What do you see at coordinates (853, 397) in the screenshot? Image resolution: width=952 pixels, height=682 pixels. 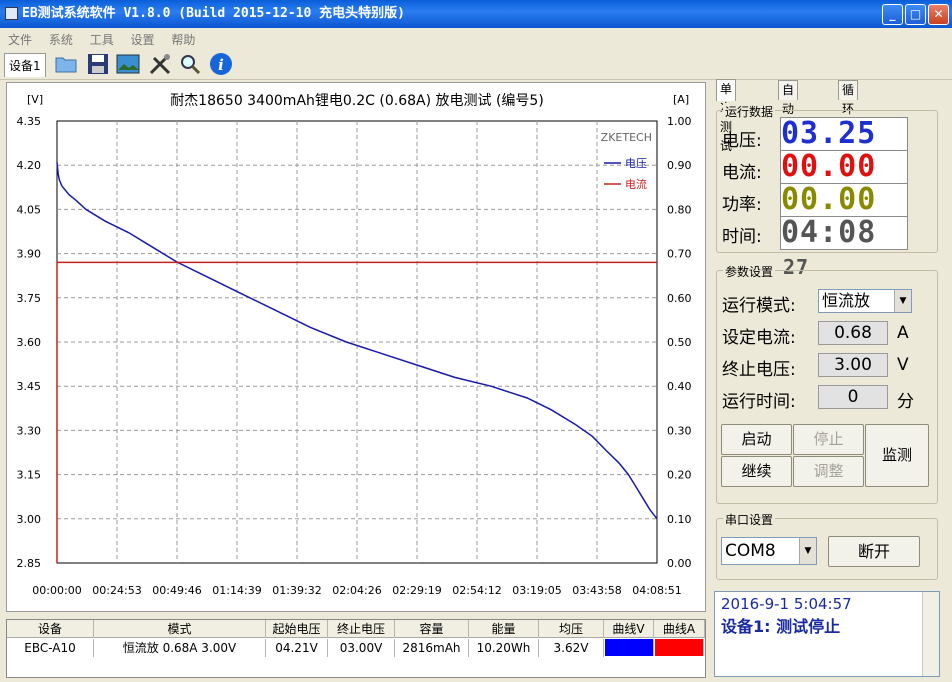 I see `runtime-field: 0` at bounding box center [853, 397].